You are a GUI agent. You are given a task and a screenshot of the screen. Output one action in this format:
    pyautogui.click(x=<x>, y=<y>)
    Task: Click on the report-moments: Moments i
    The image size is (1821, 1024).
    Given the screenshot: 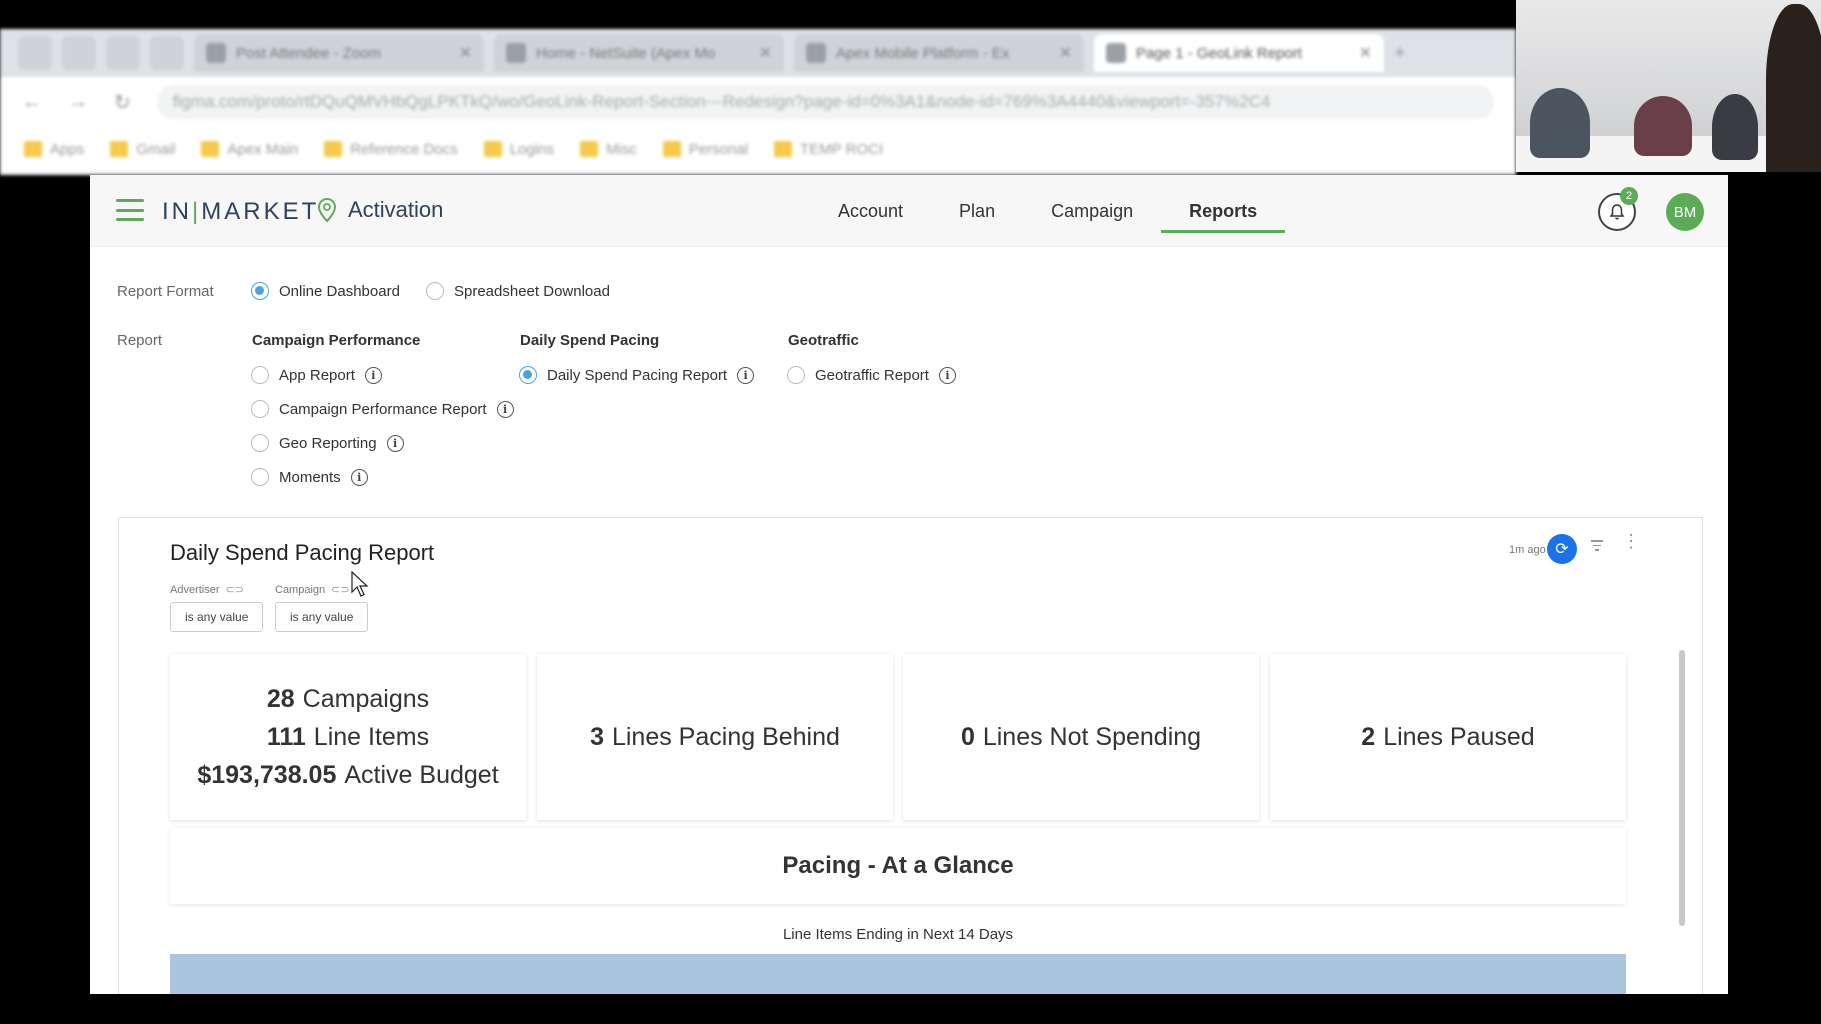 What is the action you would take?
    pyautogui.click(x=309, y=477)
    